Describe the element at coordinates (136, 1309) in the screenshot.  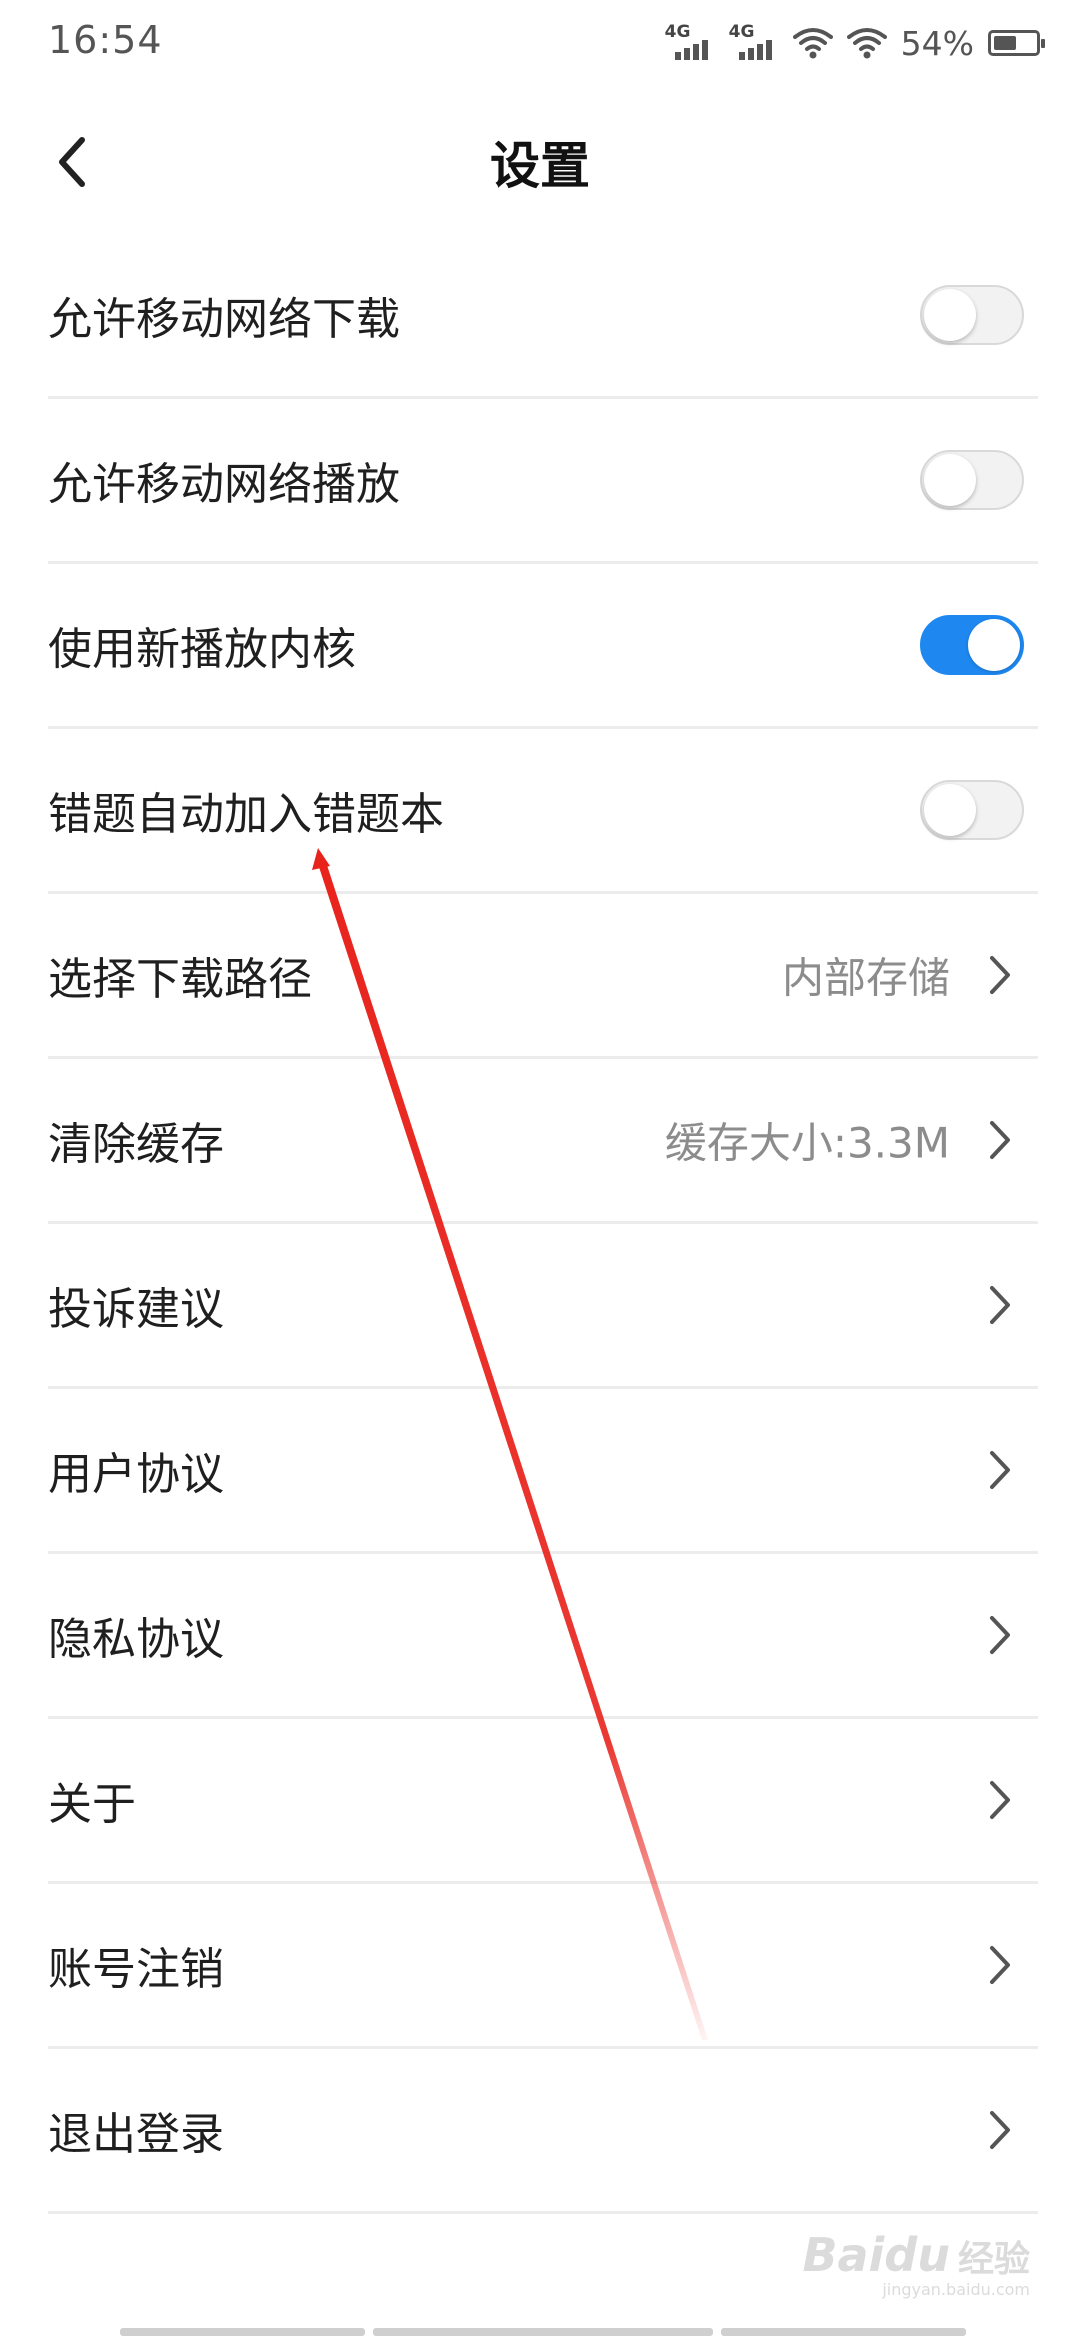
I see `setting-label: 投诉建议` at that location.